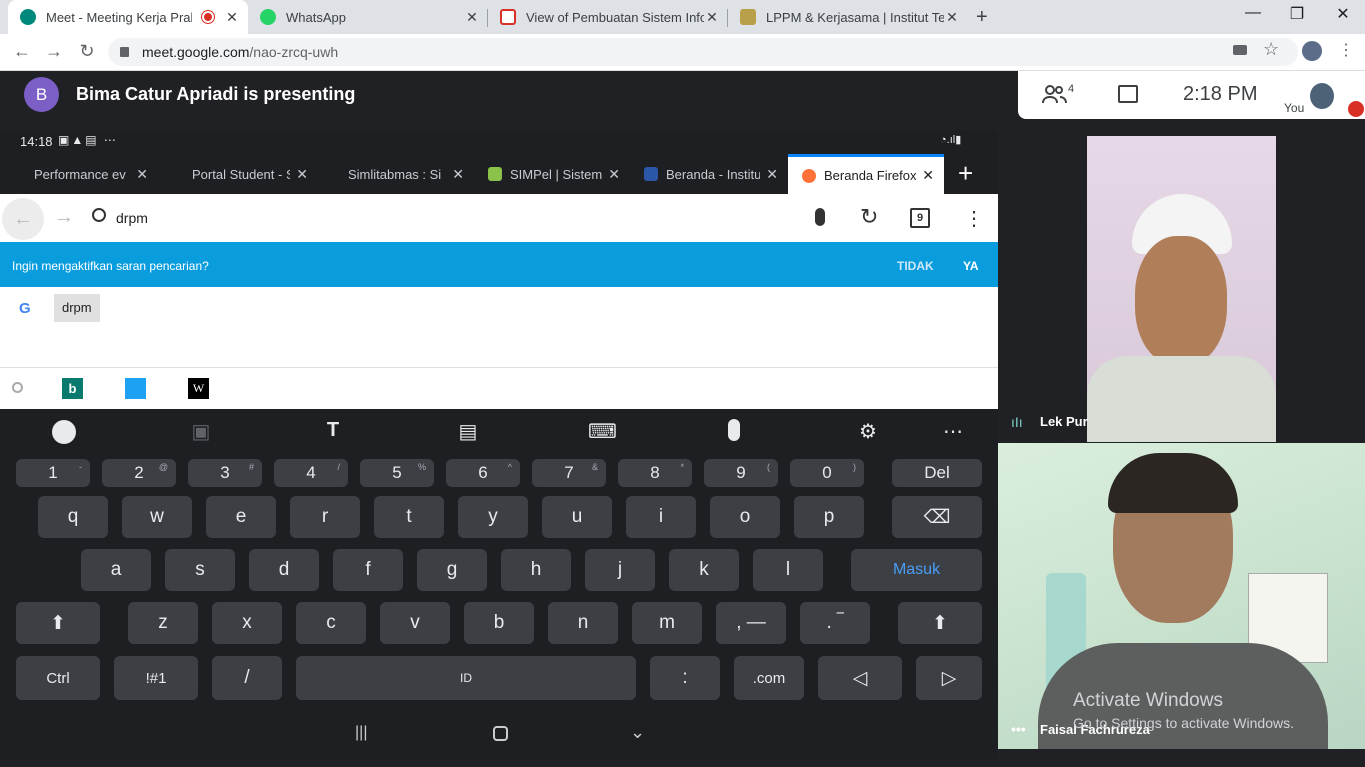 This screenshot has width=1365, height=767. Describe the element at coordinates (404, 174) in the screenshot. I see `firefox-tab: Simlitabmas : Si ✕` at that location.